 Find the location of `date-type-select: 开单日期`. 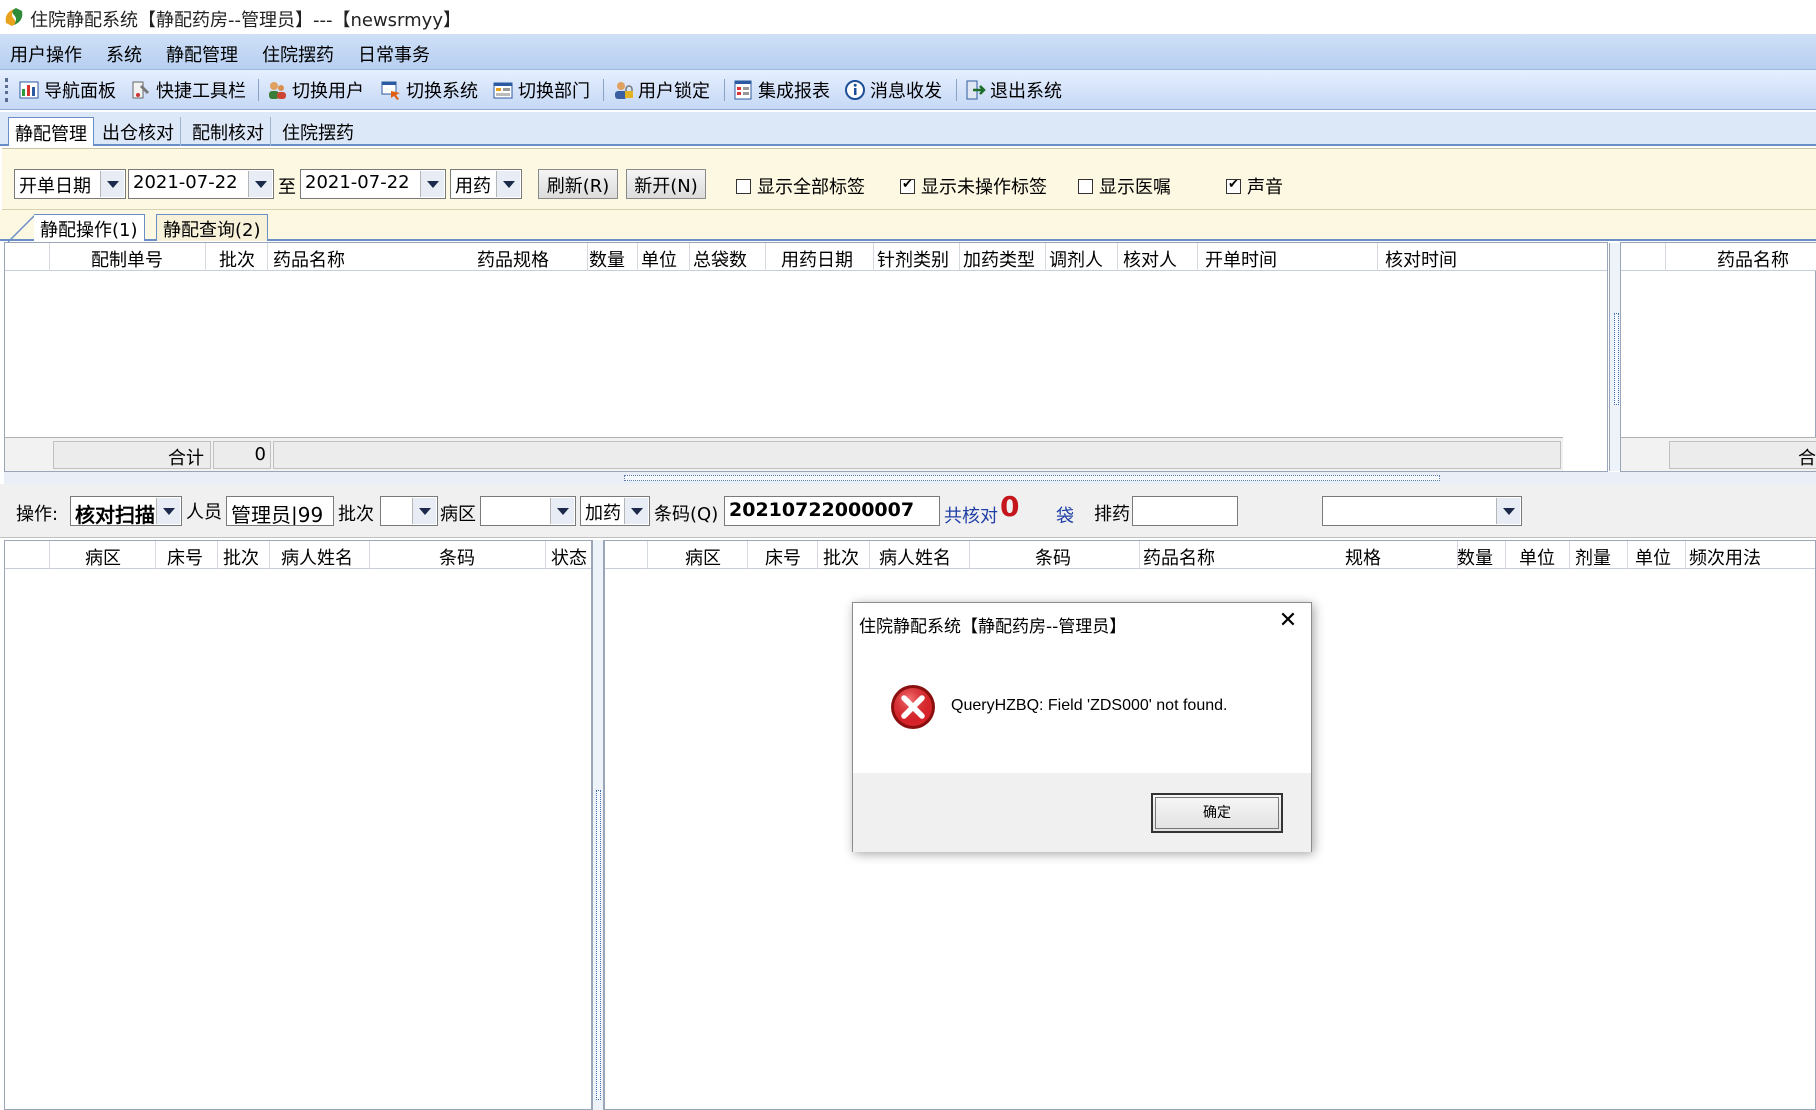

date-type-select: 开单日期 is located at coordinates (70, 184).